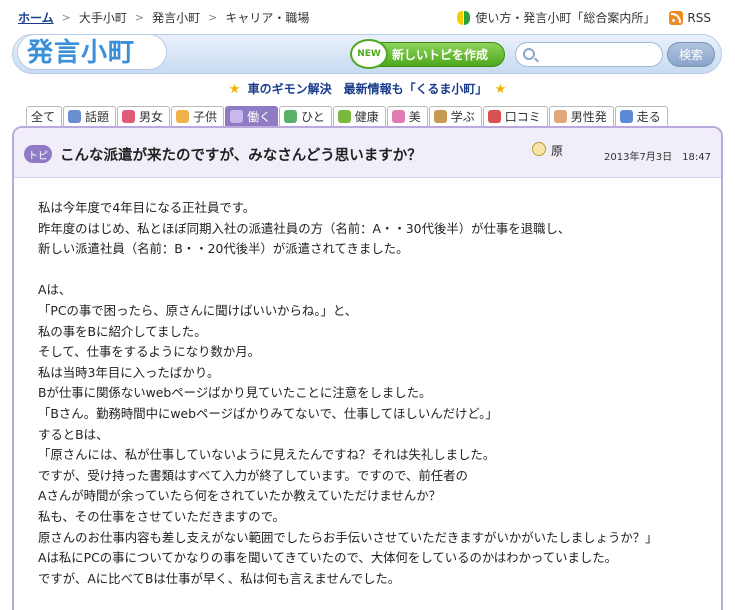  I want to click on tab-label: 話題, so click(97, 117).